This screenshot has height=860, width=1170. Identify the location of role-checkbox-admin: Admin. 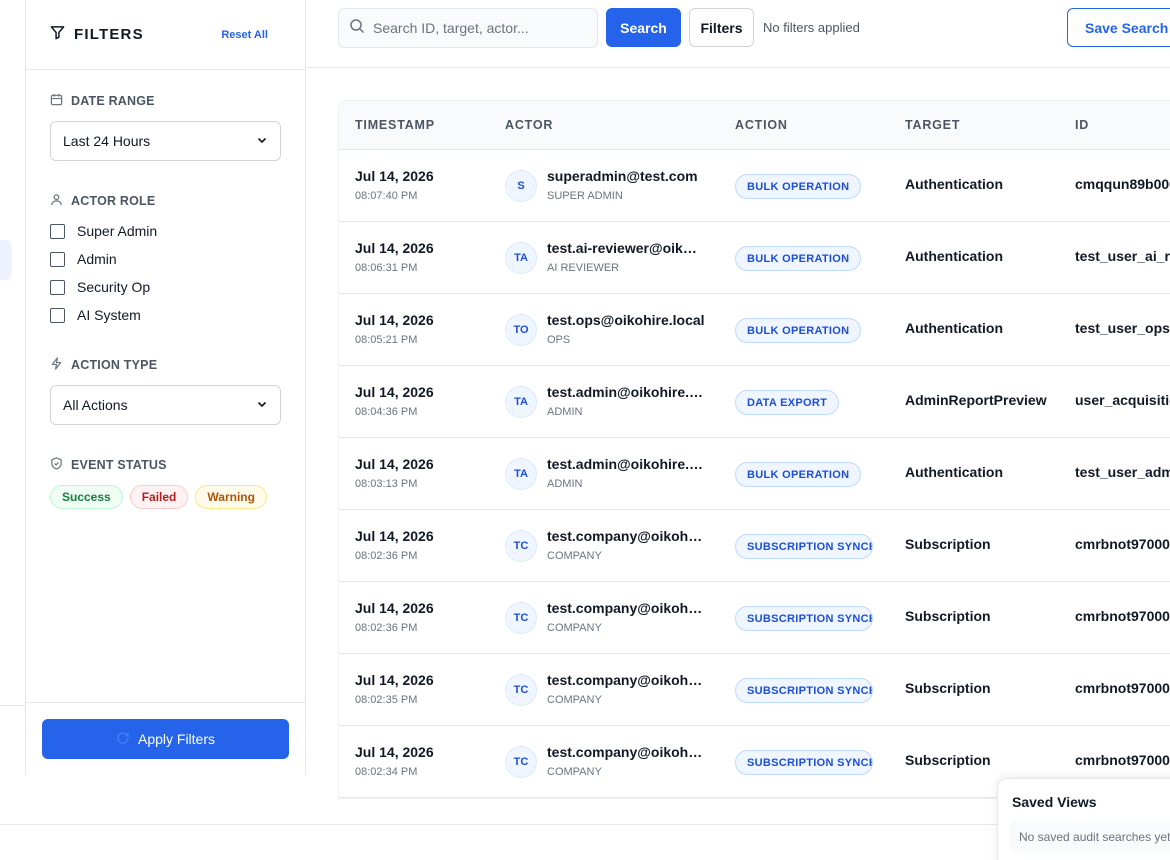
(83, 259).